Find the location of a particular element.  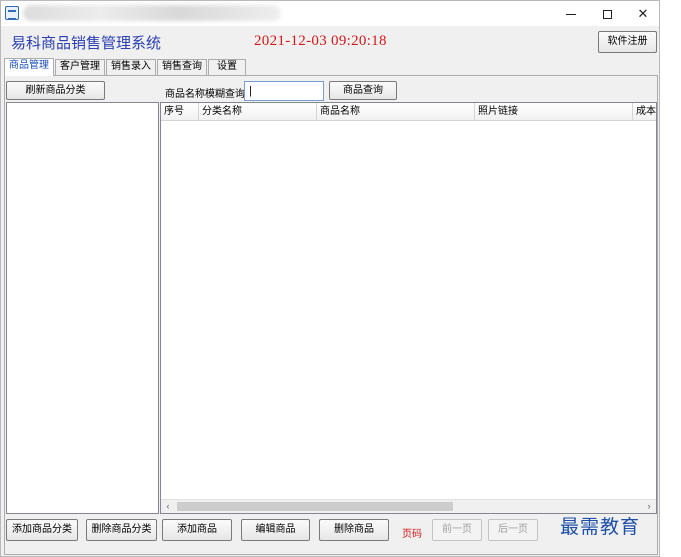

page-number-label: 页码 is located at coordinates (412, 534).